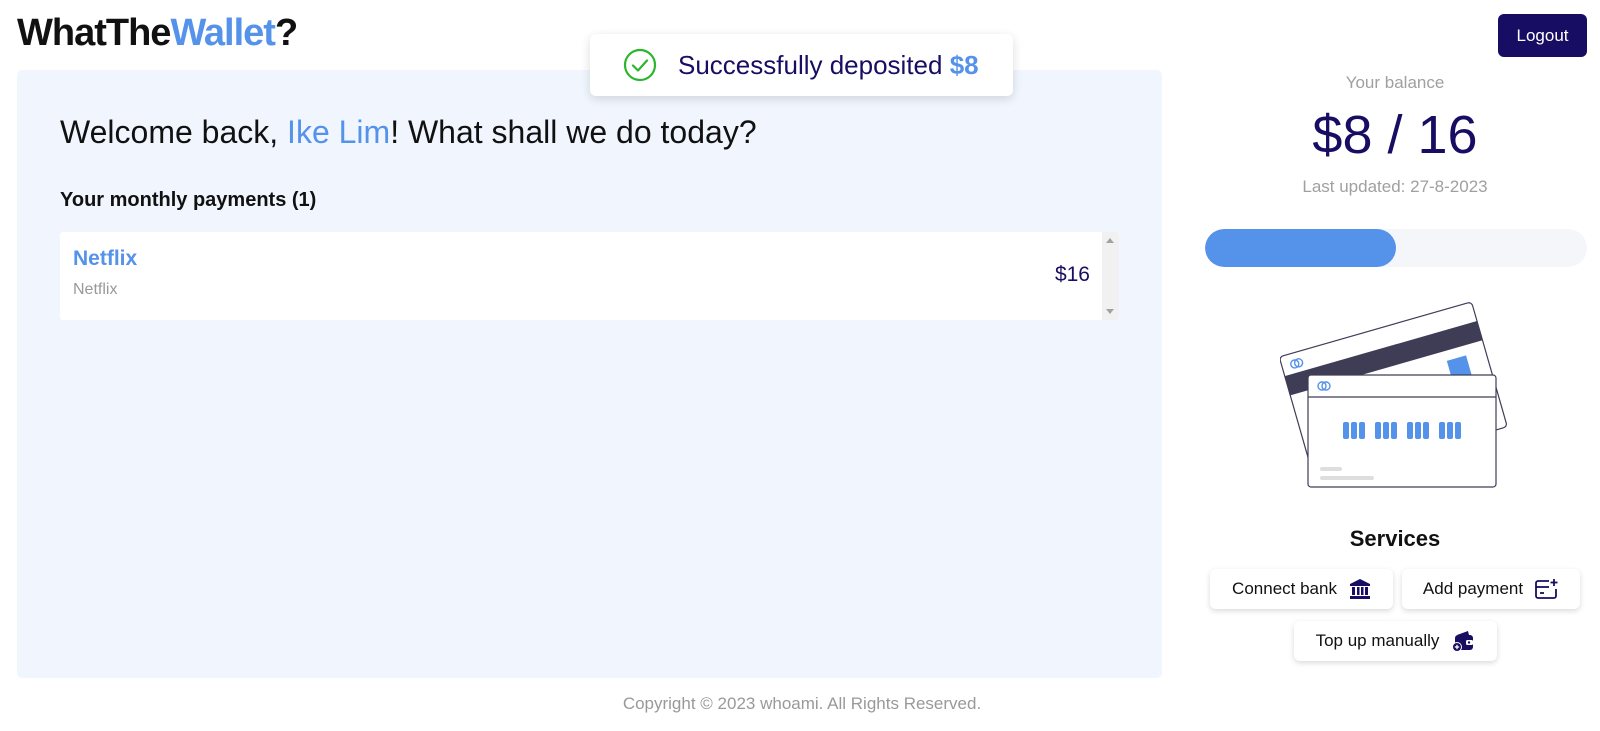  I want to click on welcome-suffix: ! What shall we do today?, so click(573, 132).